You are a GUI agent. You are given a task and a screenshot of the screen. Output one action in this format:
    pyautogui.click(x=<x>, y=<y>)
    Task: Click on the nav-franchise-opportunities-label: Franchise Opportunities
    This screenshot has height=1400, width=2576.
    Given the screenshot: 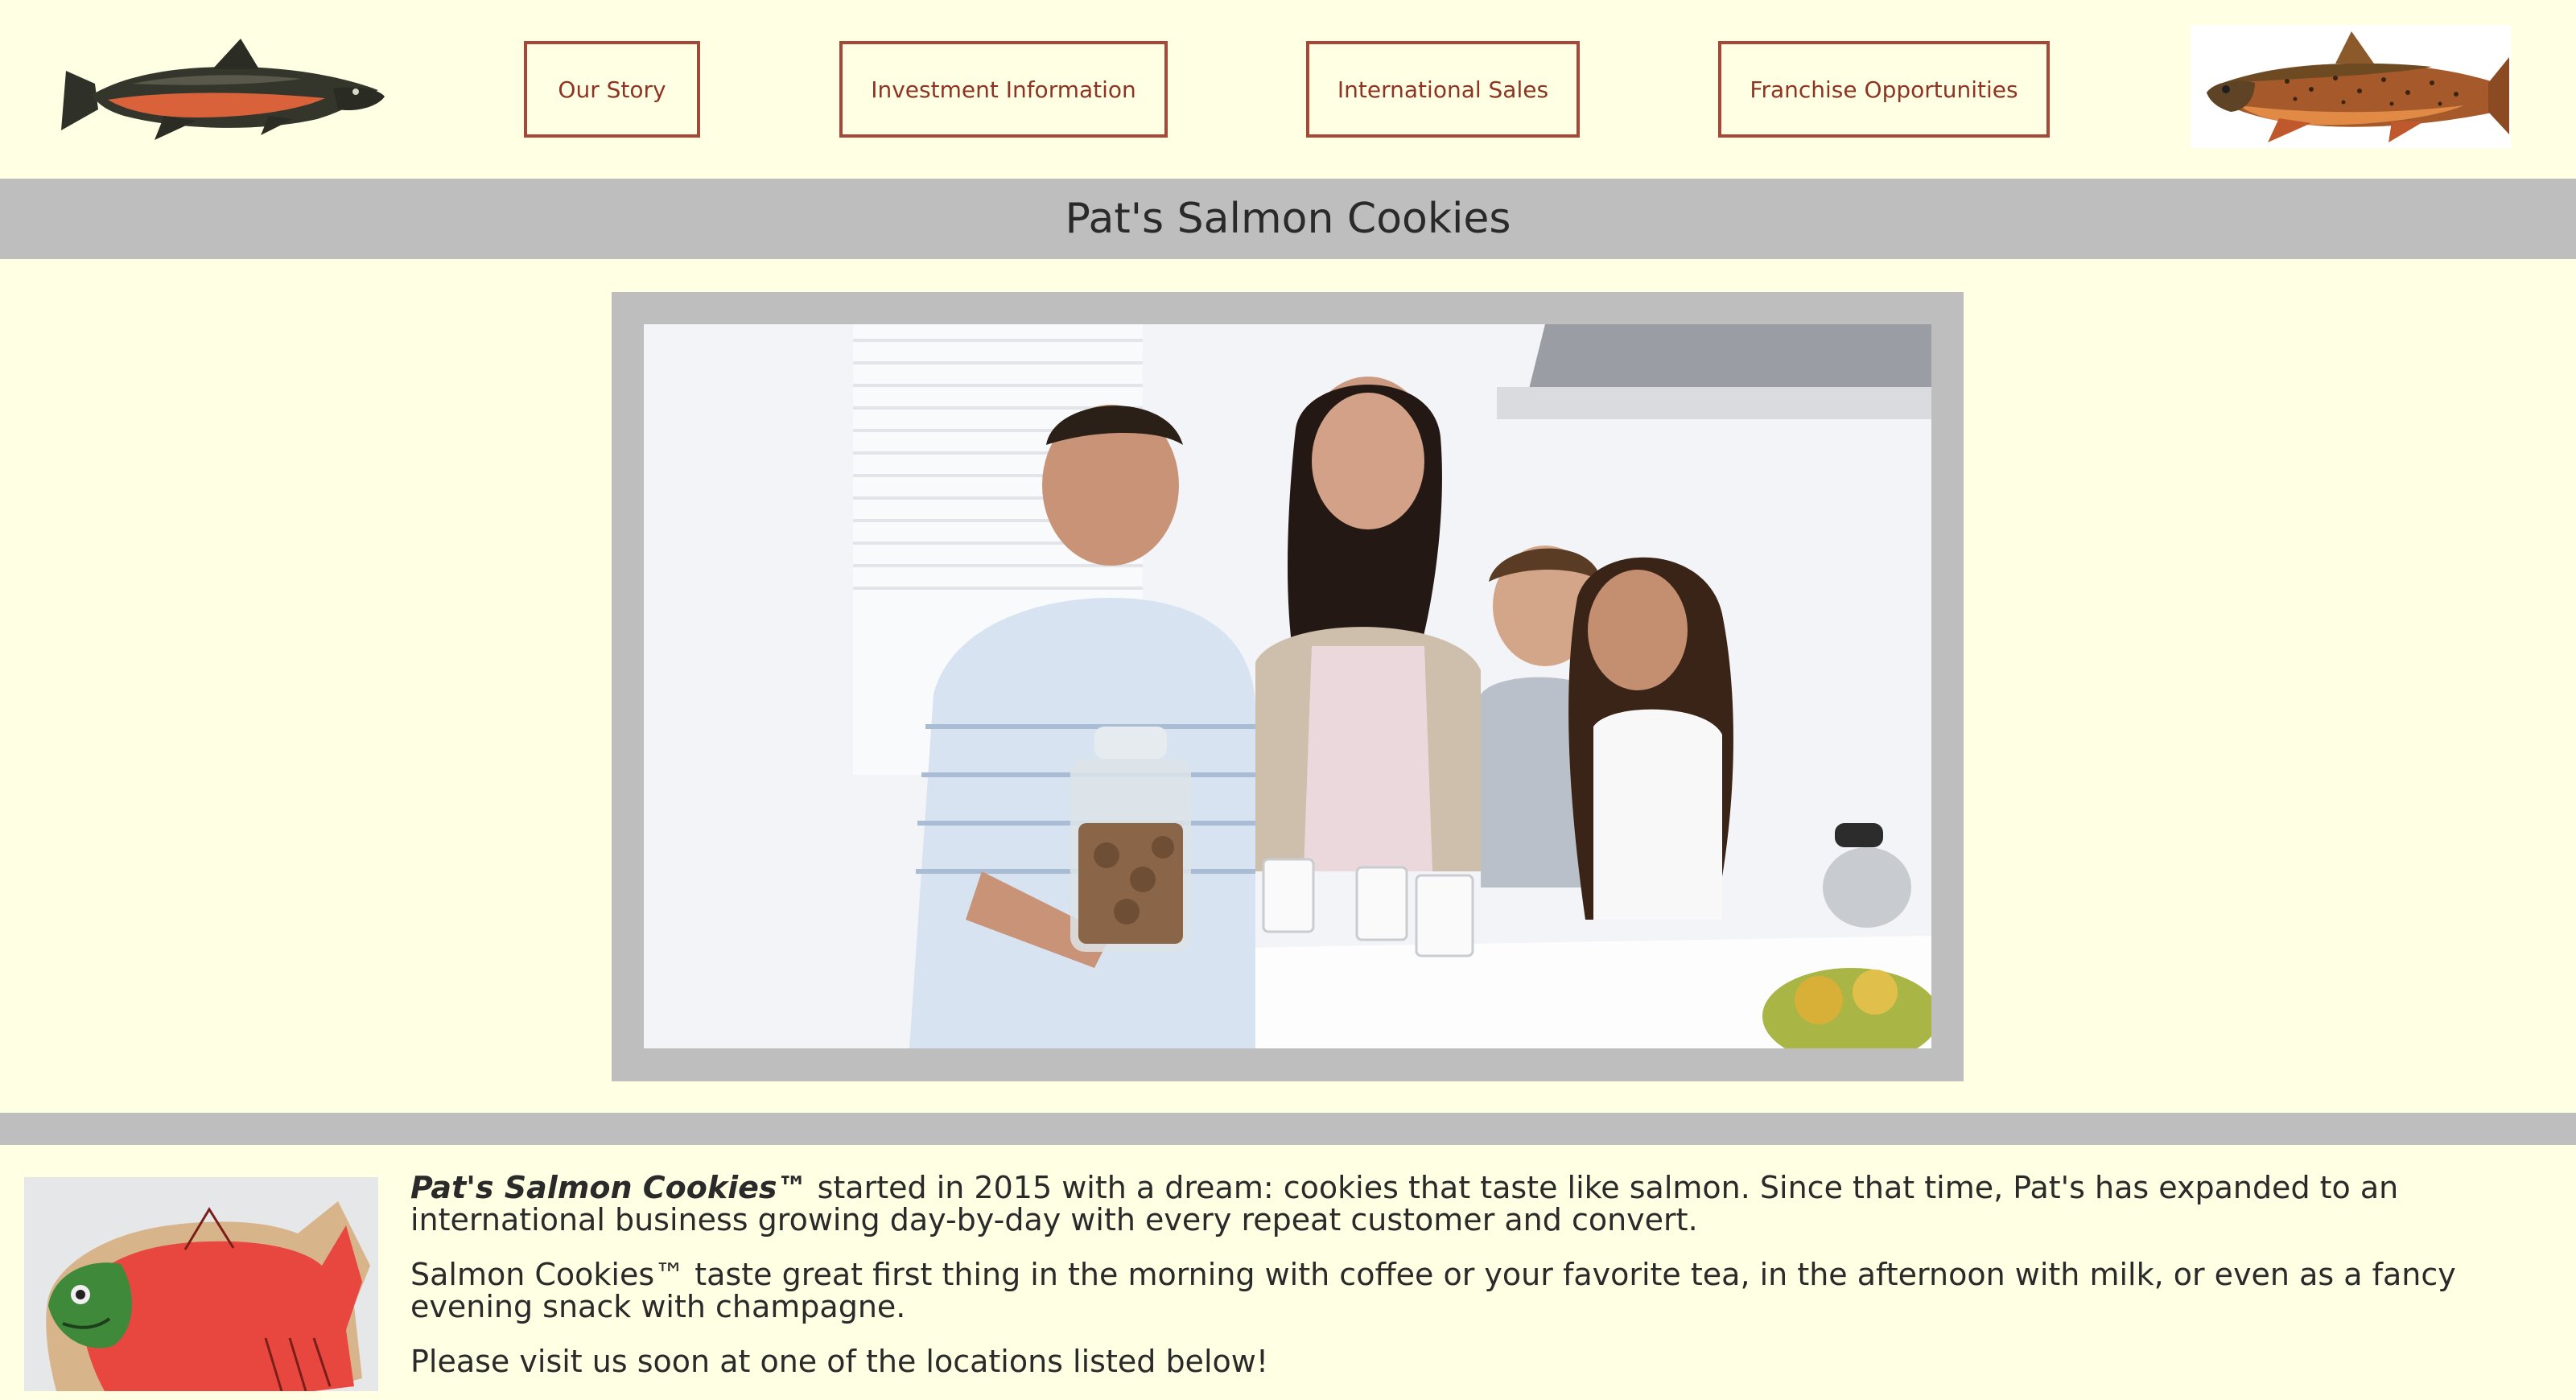 What is the action you would take?
    pyautogui.click(x=1884, y=90)
    